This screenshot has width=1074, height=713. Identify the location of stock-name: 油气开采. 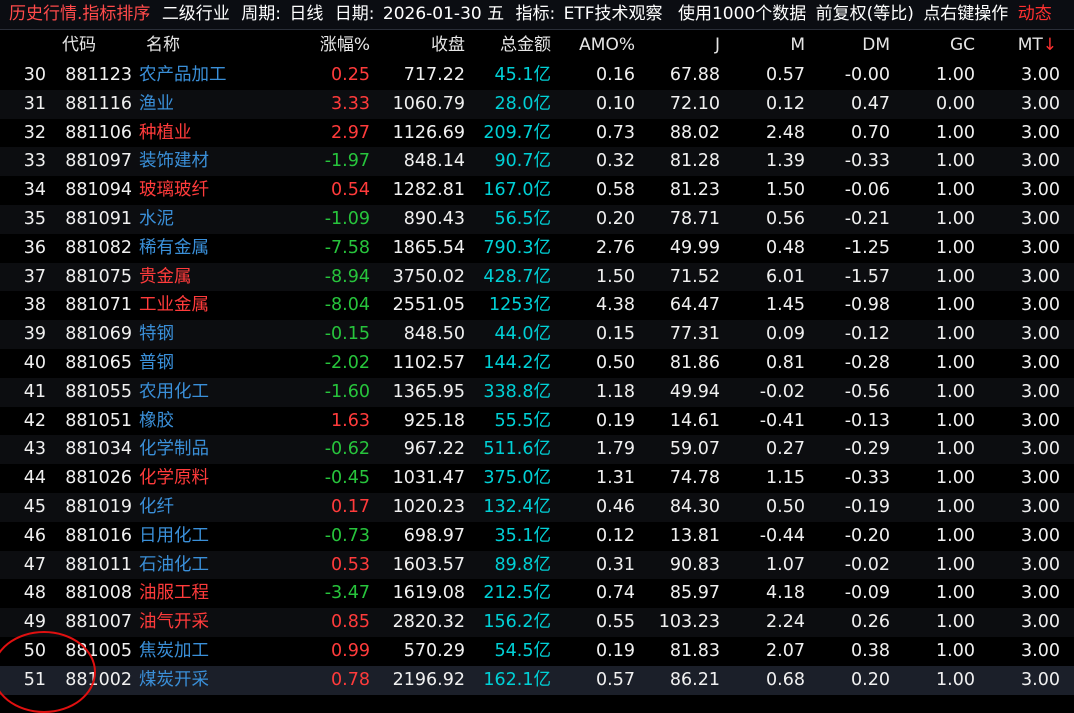
(219, 622).